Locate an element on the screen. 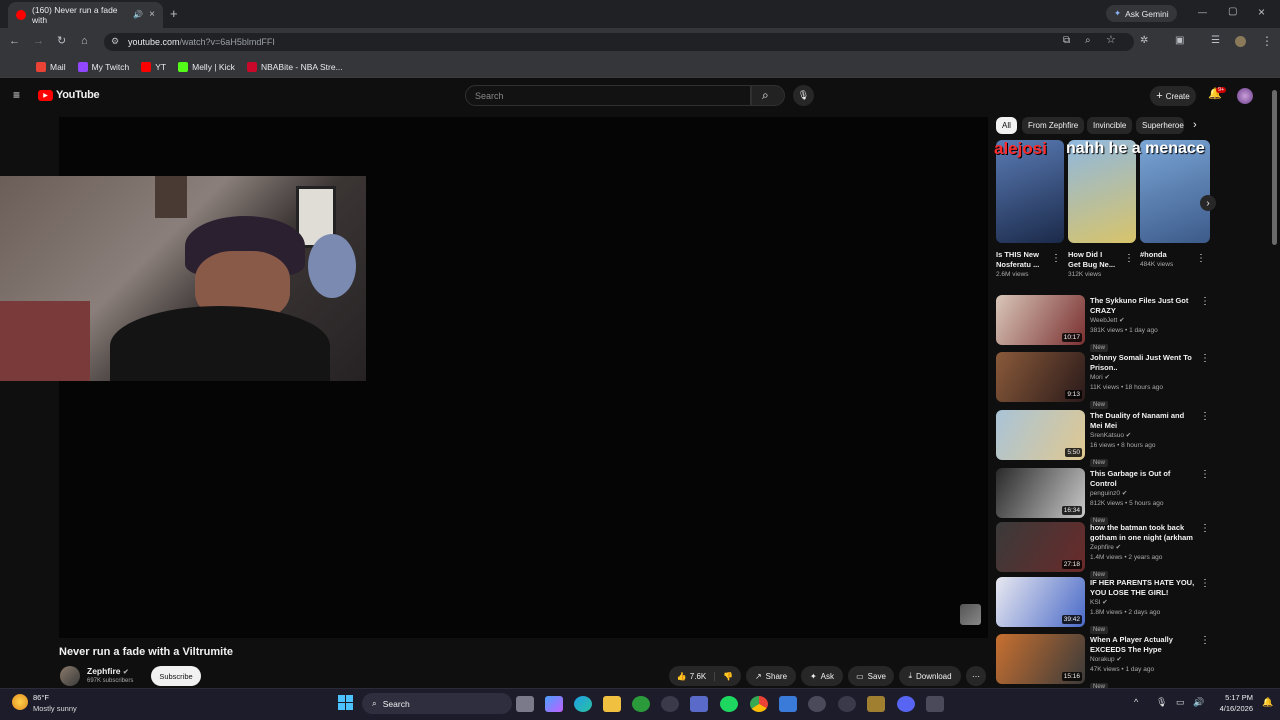 The image size is (1280, 720). profile-avatar-icon is located at coordinates (1240, 41).